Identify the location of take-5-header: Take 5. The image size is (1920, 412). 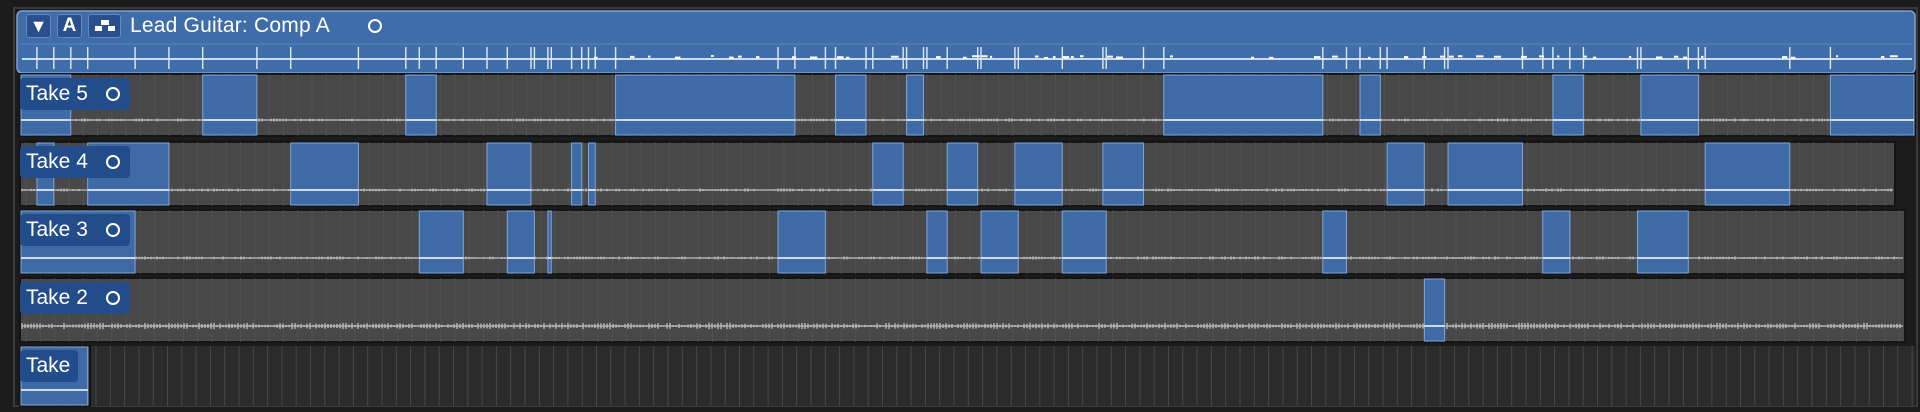
(75, 94).